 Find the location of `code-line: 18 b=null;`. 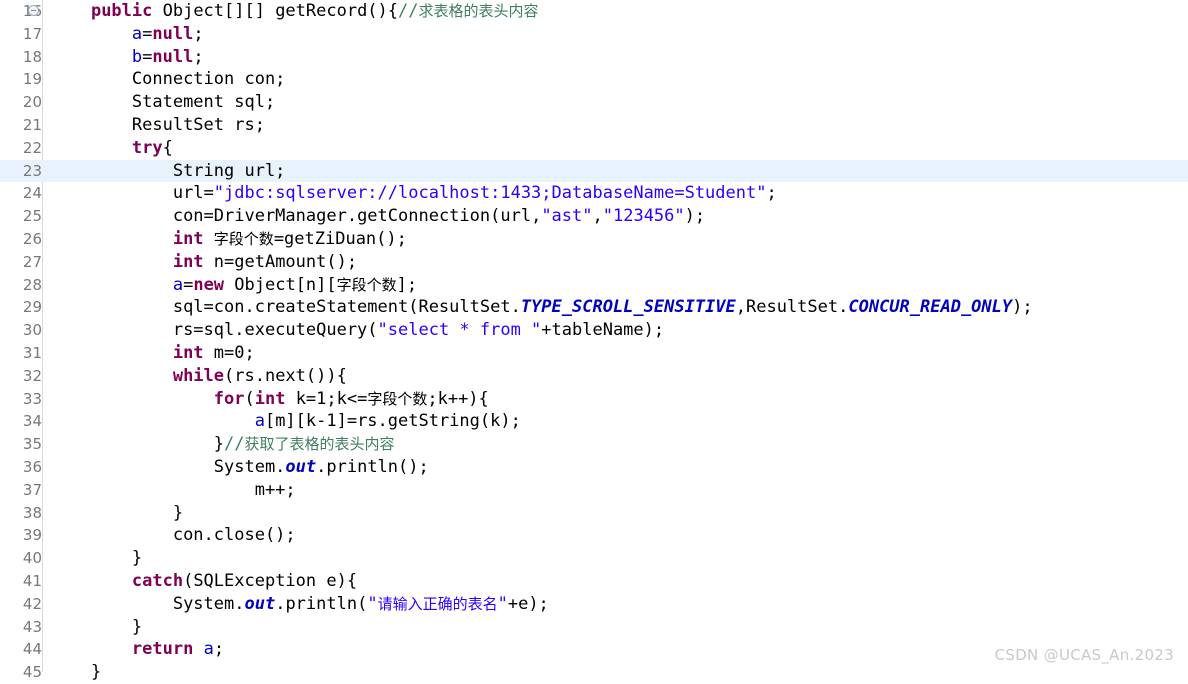

code-line: 18 b=null; is located at coordinates (594, 57).